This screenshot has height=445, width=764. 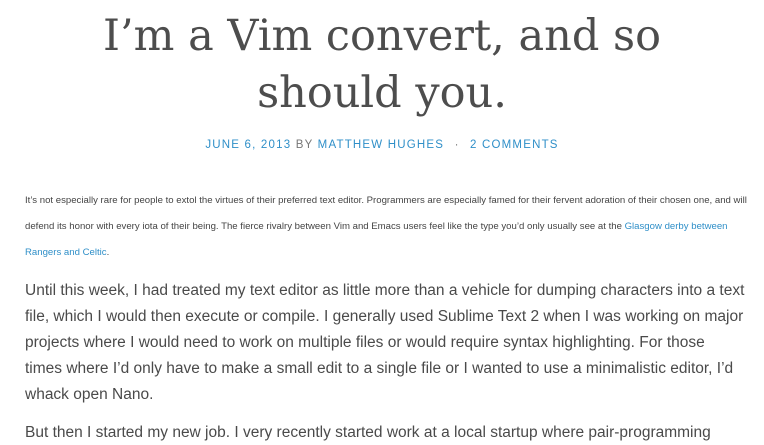 What do you see at coordinates (304, 145) in the screenshot?
I see `byline-by: BY` at bounding box center [304, 145].